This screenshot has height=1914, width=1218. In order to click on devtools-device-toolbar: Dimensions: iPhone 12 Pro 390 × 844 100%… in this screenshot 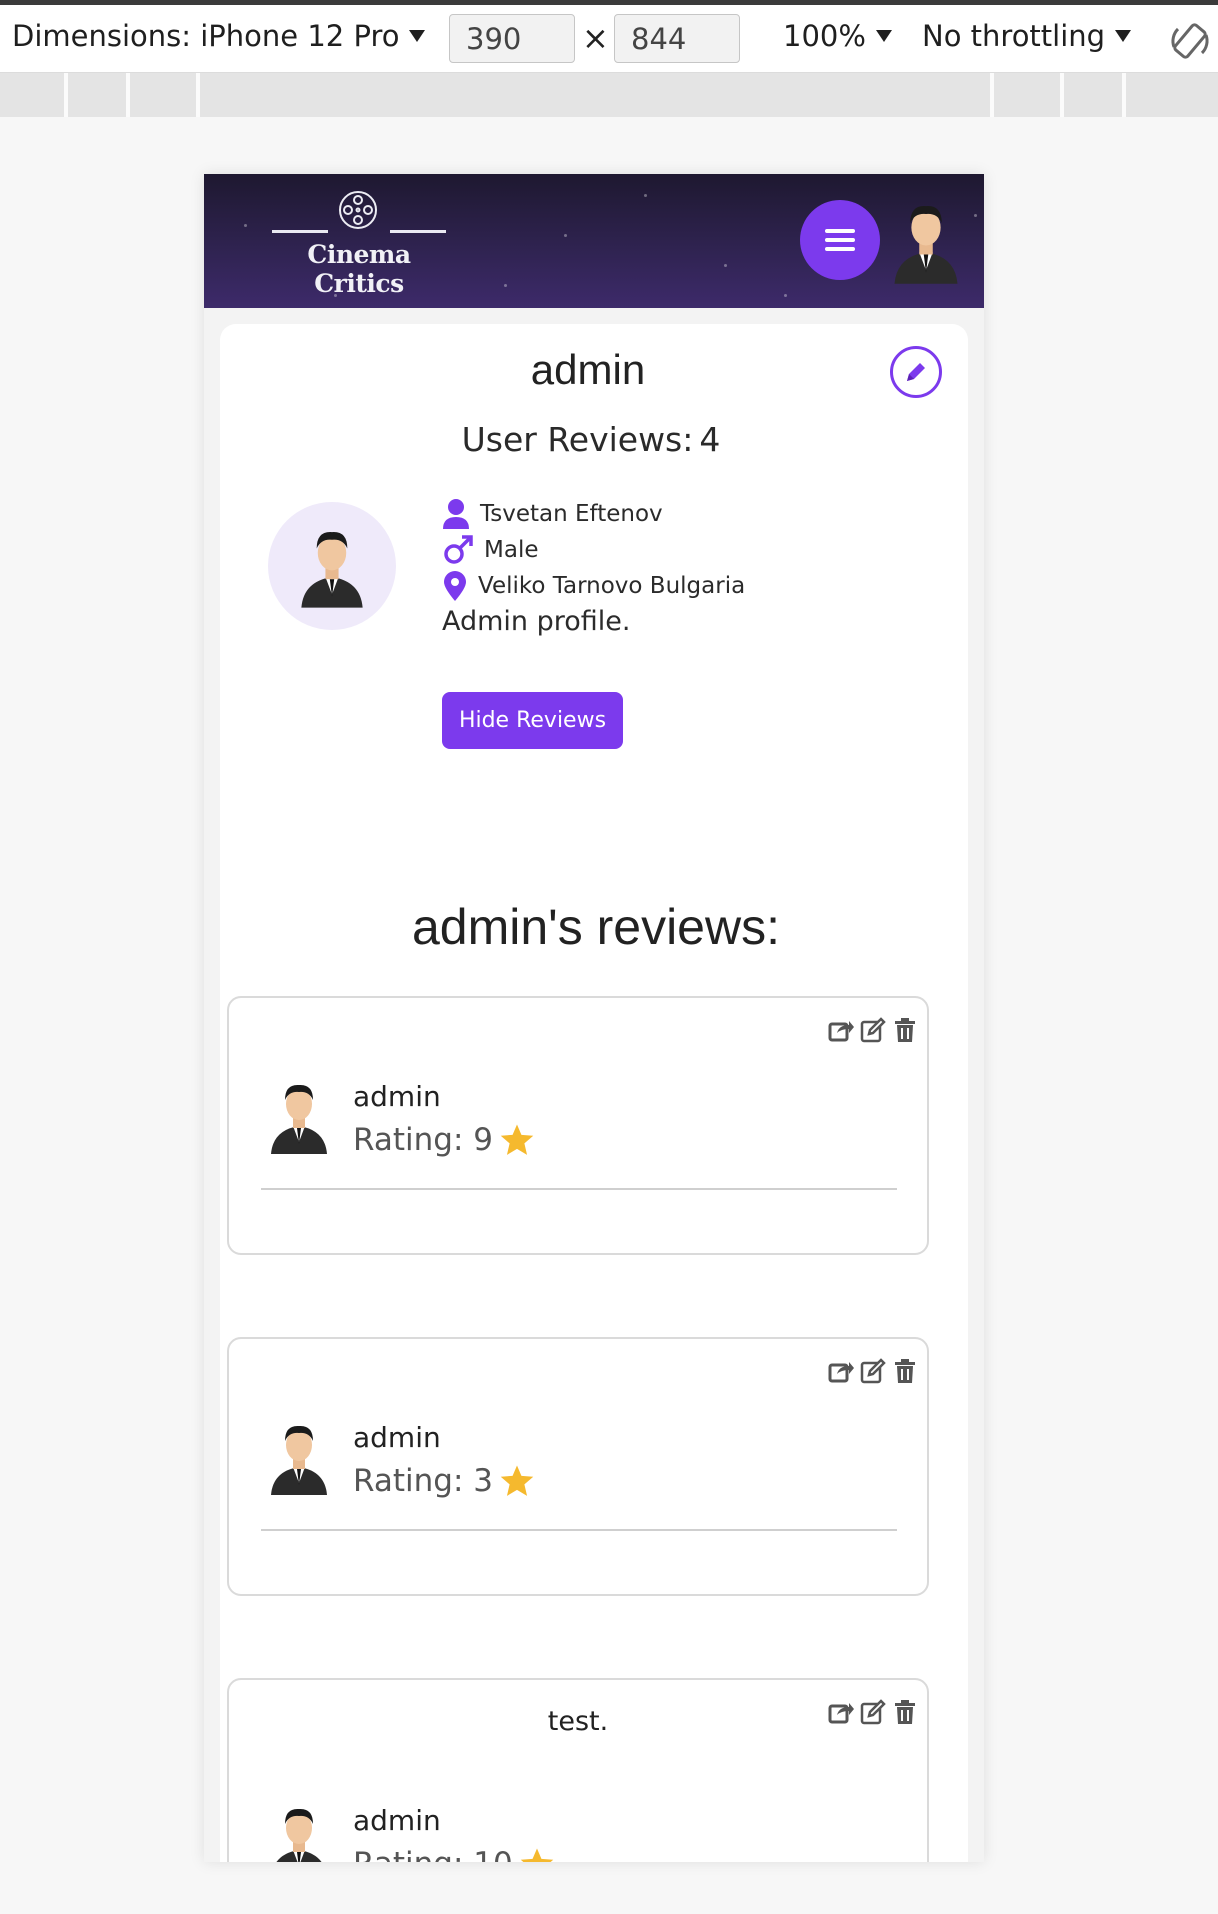, I will do `click(609, 39)`.